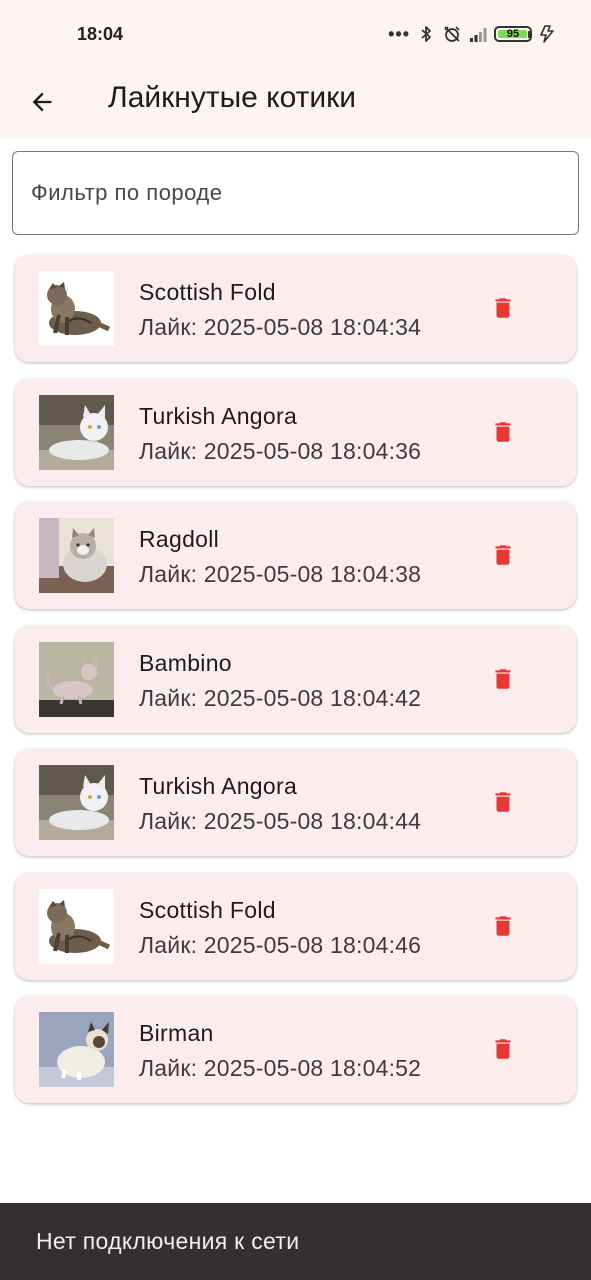 The height and width of the screenshot is (1280, 591). I want to click on back-button, so click(42, 102).